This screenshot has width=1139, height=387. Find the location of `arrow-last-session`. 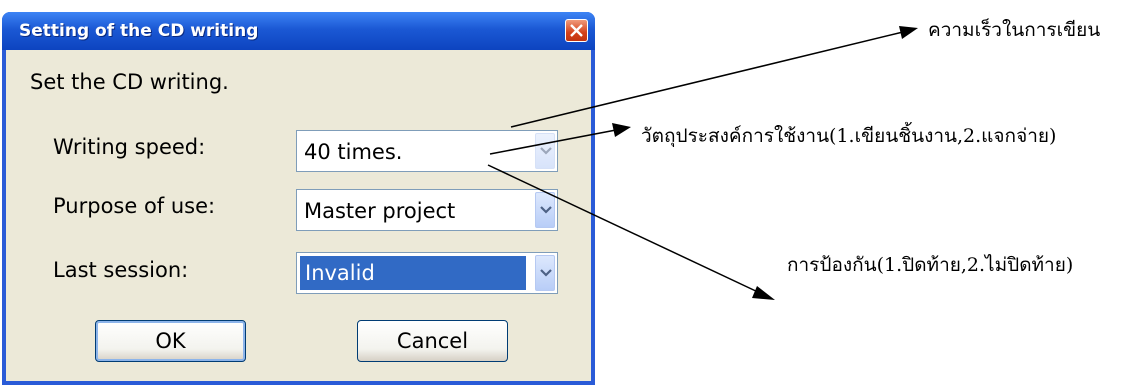

arrow-last-session is located at coordinates (624, 229).